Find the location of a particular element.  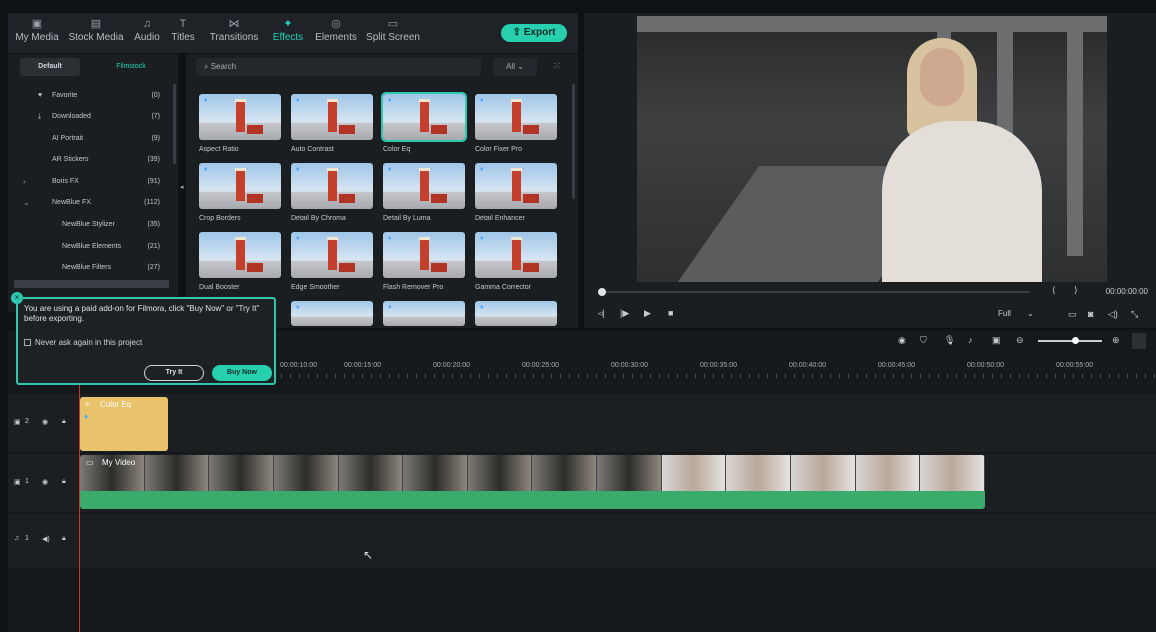

speaker-icon: ◀) is located at coordinates (46, 539).